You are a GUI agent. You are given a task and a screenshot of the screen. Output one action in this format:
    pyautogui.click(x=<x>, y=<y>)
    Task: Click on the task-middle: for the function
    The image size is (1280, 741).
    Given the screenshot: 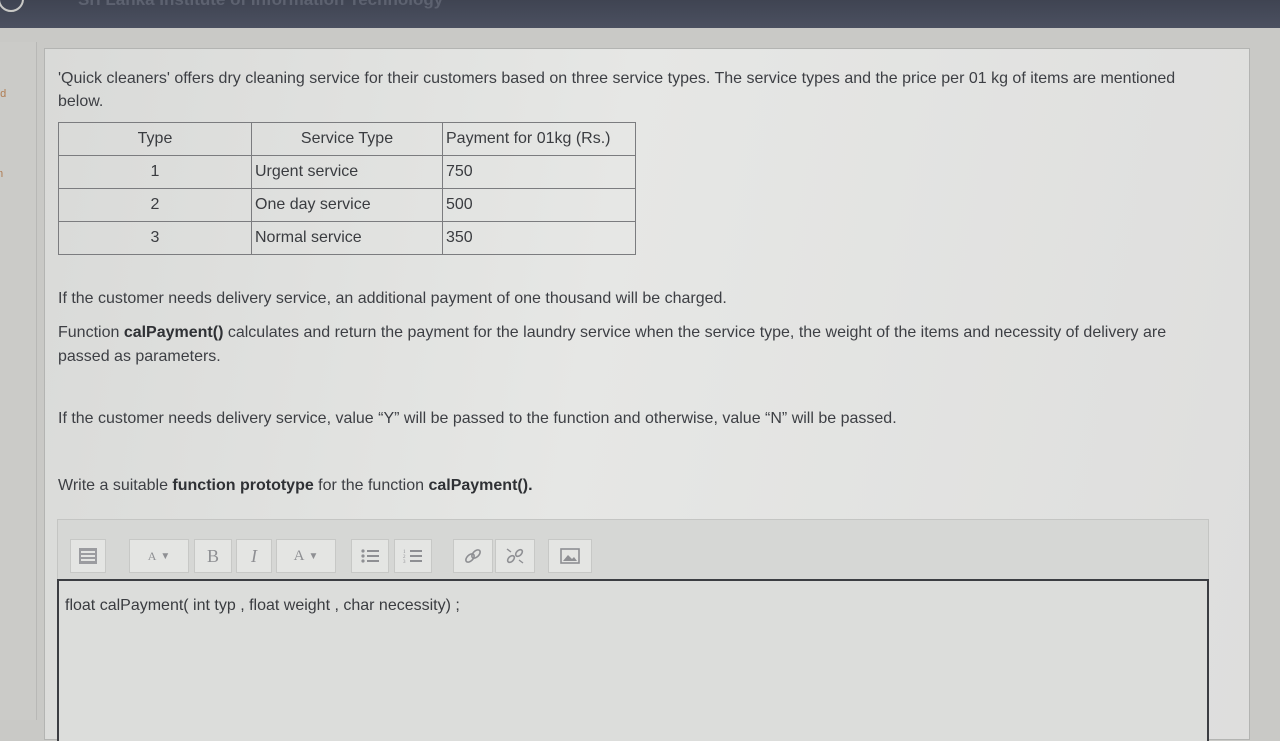 What is the action you would take?
    pyautogui.click(x=371, y=485)
    